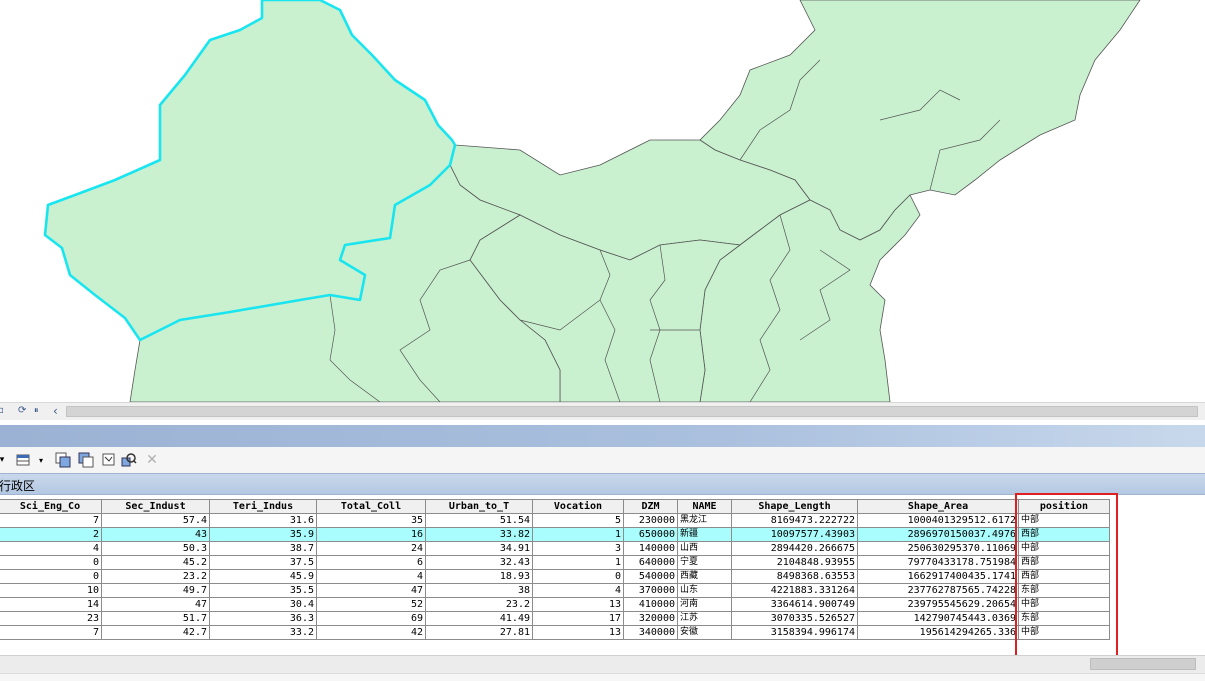 Image resolution: width=1205 pixels, height=681 pixels. What do you see at coordinates (704, 590) in the screenshot?
I see `cell-name: 山东` at bounding box center [704, 590].